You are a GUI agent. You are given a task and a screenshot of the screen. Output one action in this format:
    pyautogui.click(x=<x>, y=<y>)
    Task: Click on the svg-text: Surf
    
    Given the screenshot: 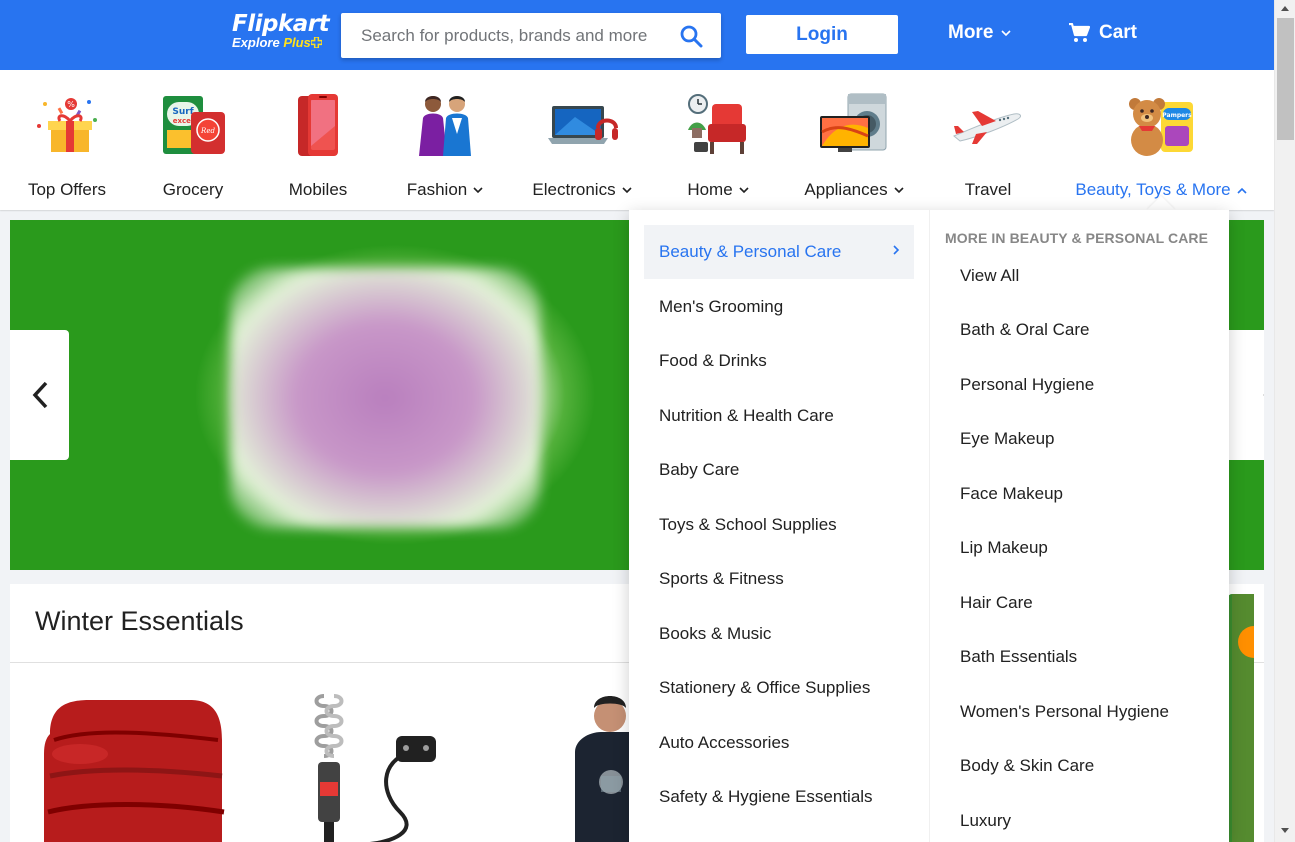 What is the action you would take?
    pyautogui.click(x=182, y=112)
    